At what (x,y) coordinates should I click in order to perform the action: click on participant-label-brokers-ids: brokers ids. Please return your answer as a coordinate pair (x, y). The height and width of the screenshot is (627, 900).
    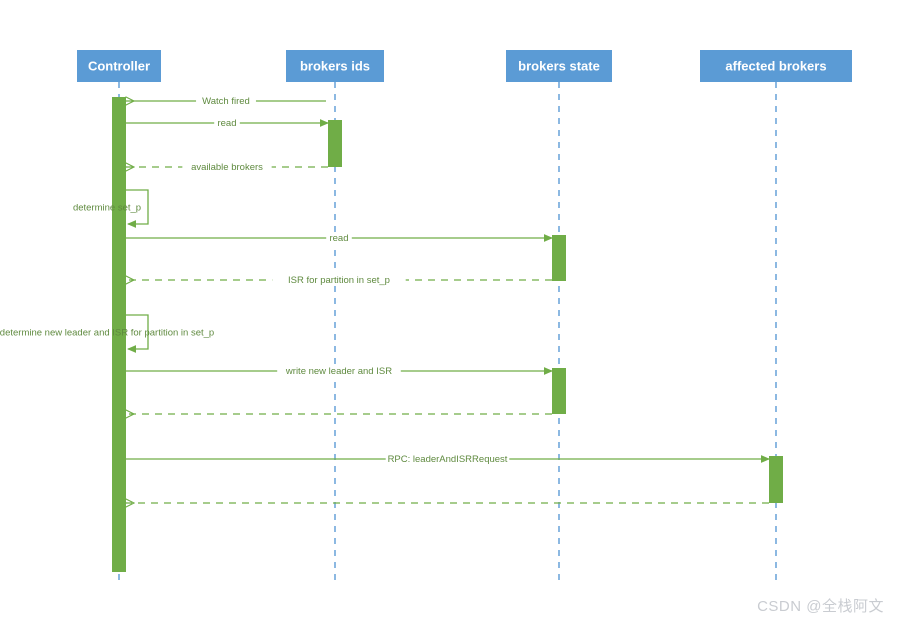
    Looking at the image, I should click on (335, 65).